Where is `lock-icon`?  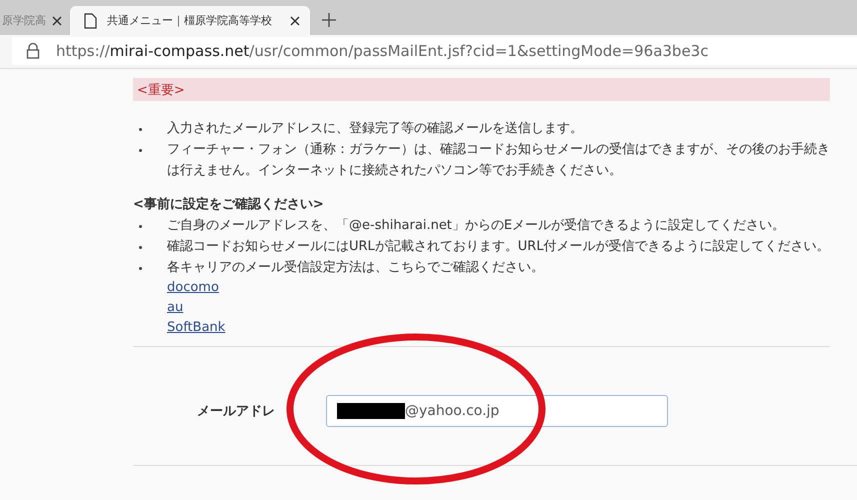 lock-icon is located at coordinates (33, 51).